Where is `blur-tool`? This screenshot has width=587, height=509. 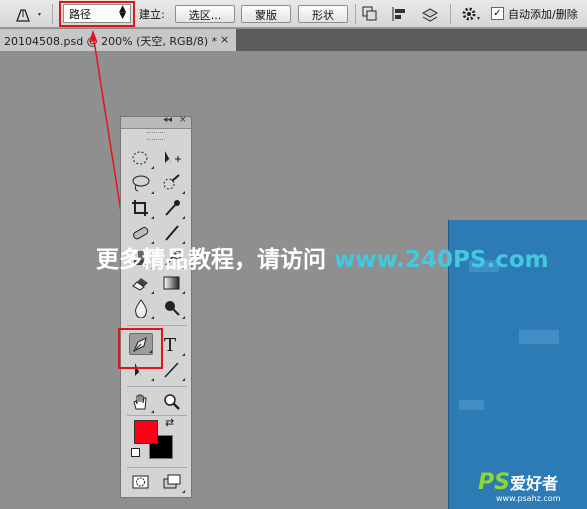 blur-tool is located at coordinates (142, 309).